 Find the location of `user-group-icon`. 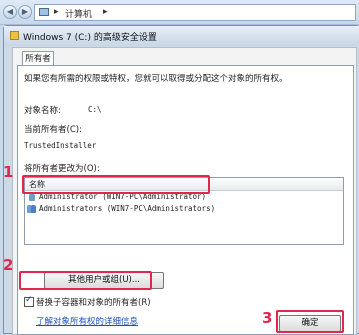

user-group-icon is located at coordinates (31, 209).